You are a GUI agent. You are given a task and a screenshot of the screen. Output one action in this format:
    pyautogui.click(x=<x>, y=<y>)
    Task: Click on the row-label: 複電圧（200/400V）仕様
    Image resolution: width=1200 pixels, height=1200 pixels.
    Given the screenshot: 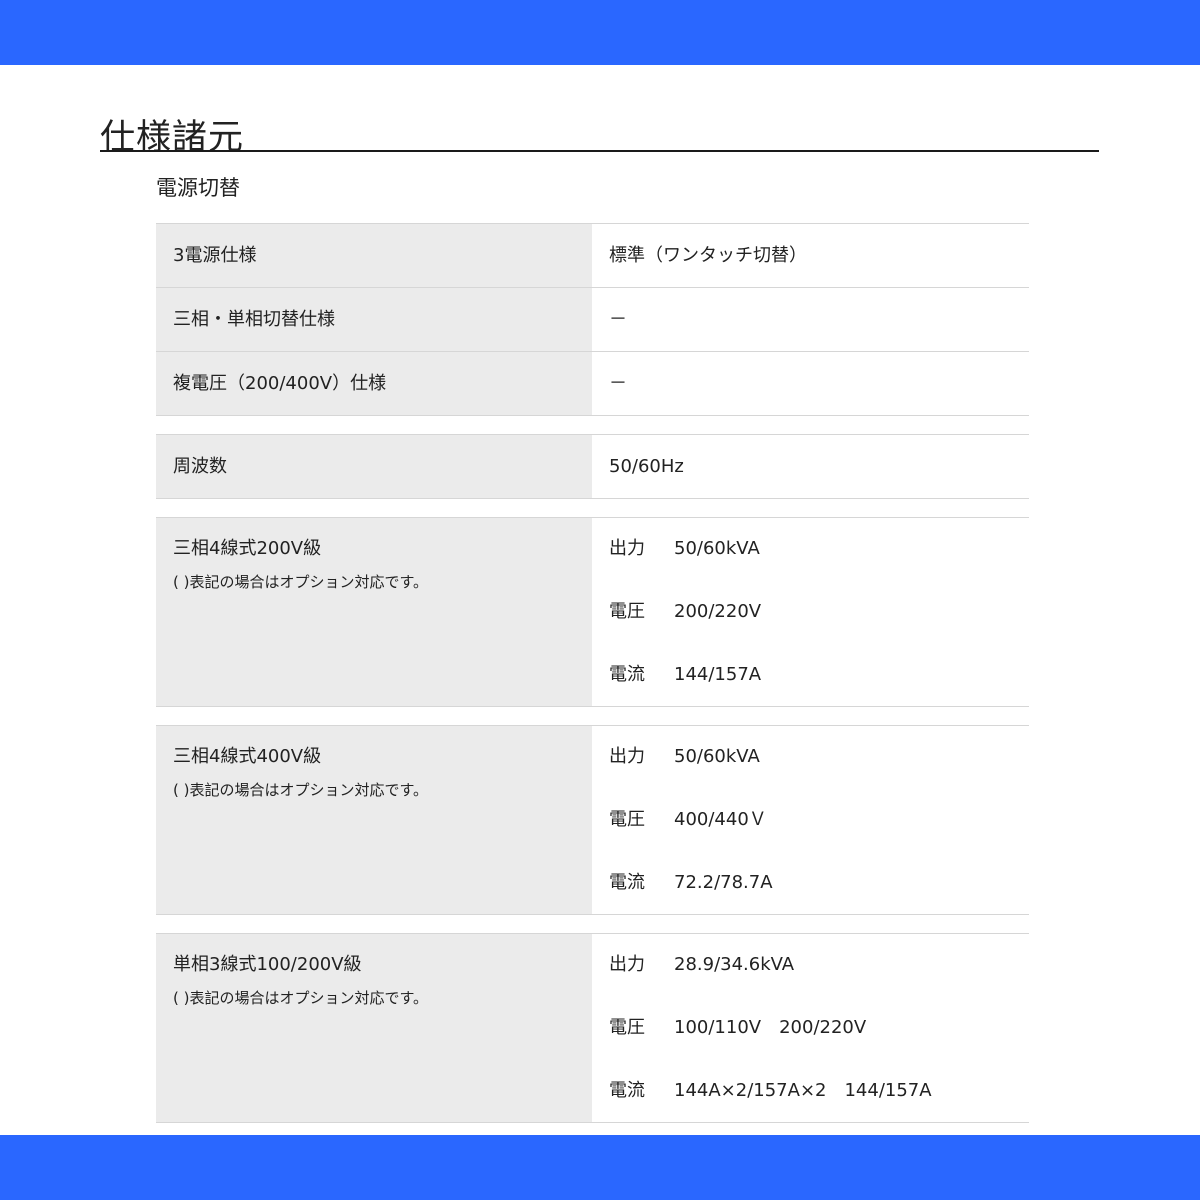 What is the action you would take?
    pyautogui.click(x=374, y=383)
    